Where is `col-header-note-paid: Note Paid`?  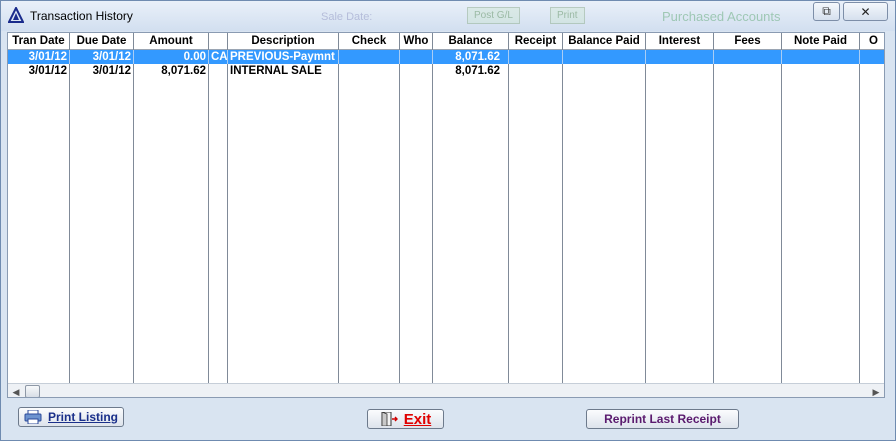 col-header-note-paid: Note Paid is located at coordinates (821, 41).